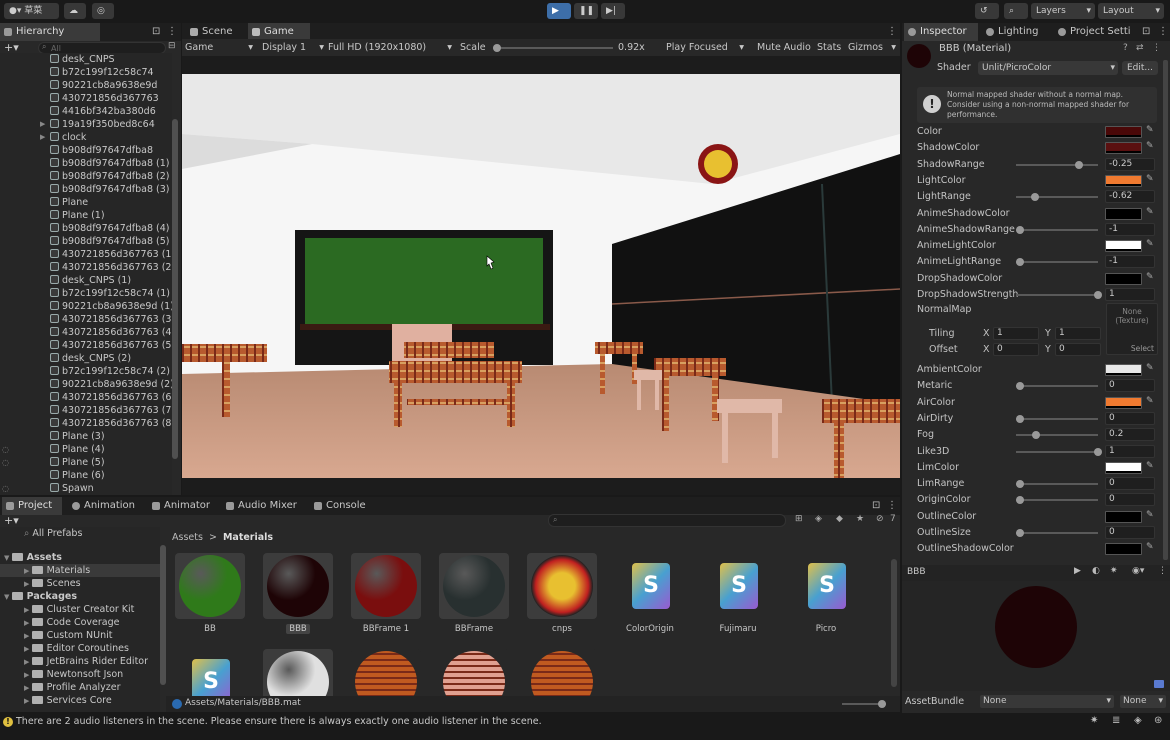 The image size is (1170, 740). Describe the element at coordinates (65, 358) in the screenshot. I see `hierarchy-item: desk_CNPS (2)` at that location.